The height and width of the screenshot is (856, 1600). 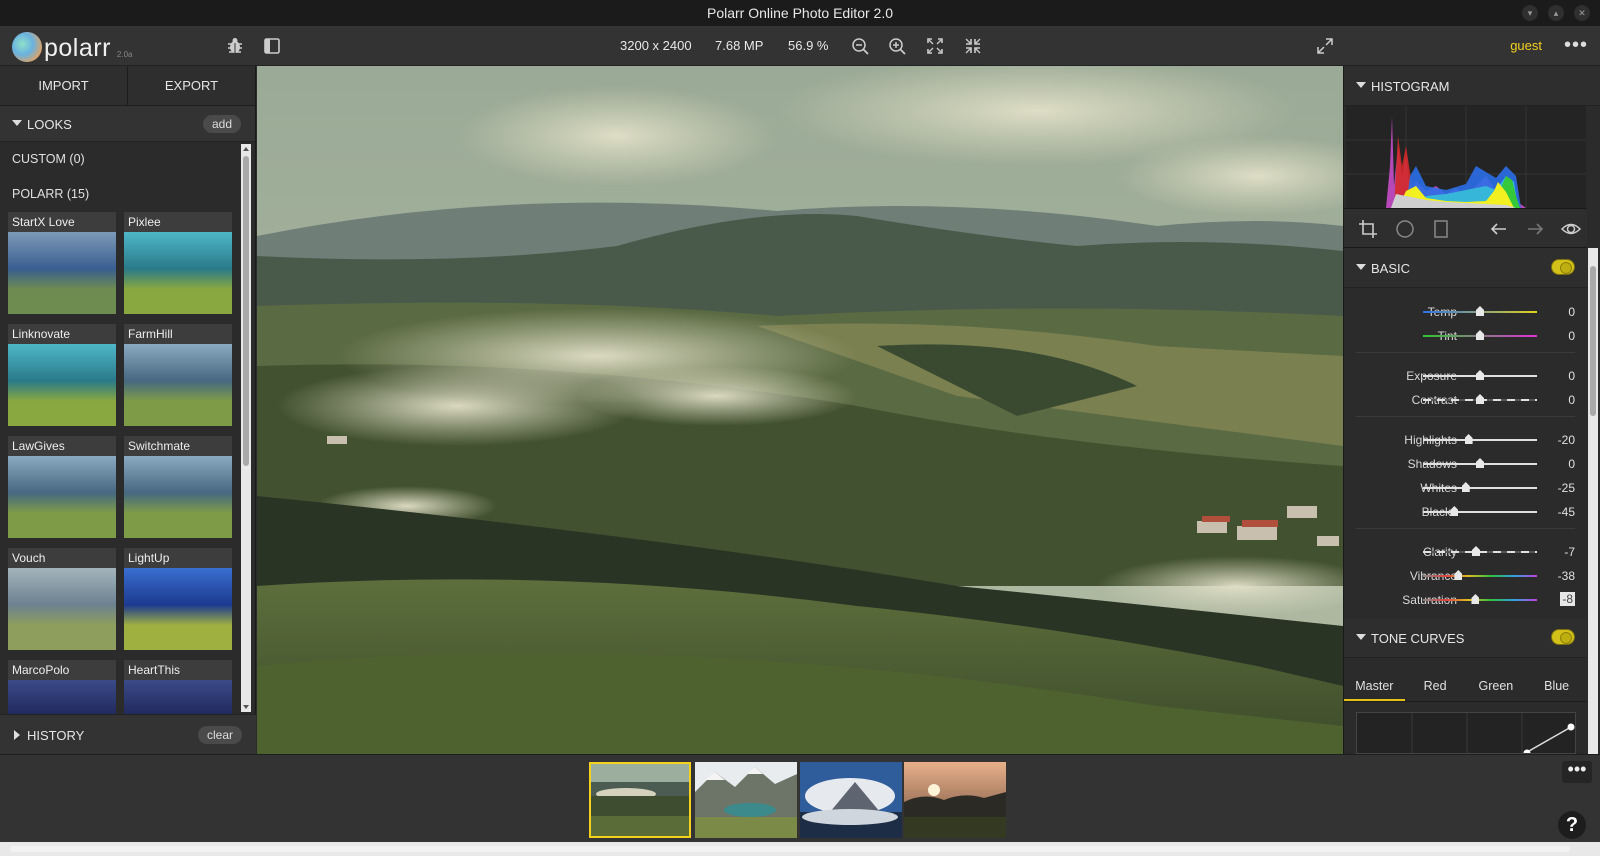 I want to click on tab-red: Red, so click(x=1435, y=686).